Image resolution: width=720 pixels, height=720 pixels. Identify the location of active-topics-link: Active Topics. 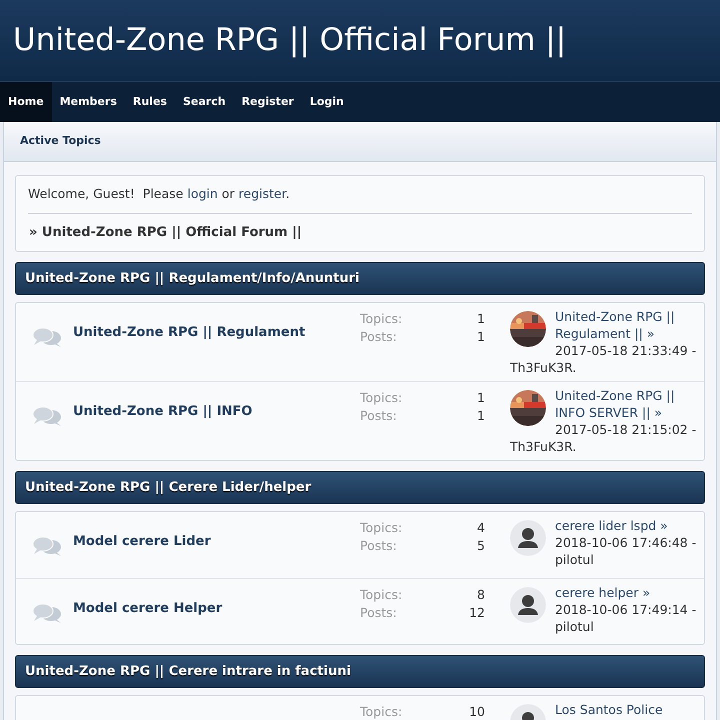
(60, 141).